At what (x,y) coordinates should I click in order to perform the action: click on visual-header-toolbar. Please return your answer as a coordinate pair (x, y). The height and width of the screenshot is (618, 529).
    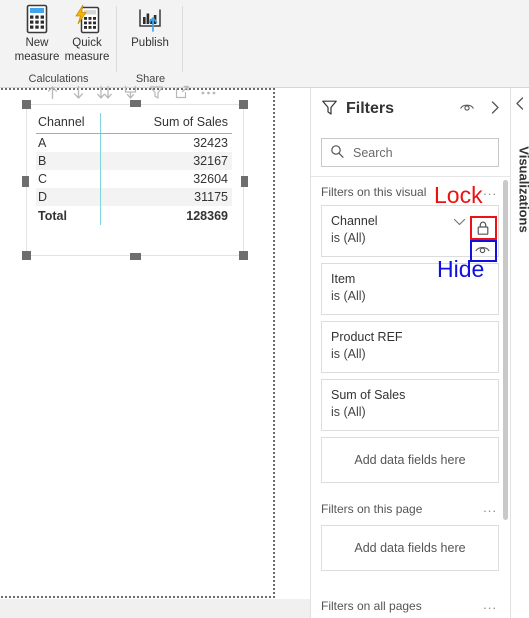
    Looking at the image, I should click on (142, 92).